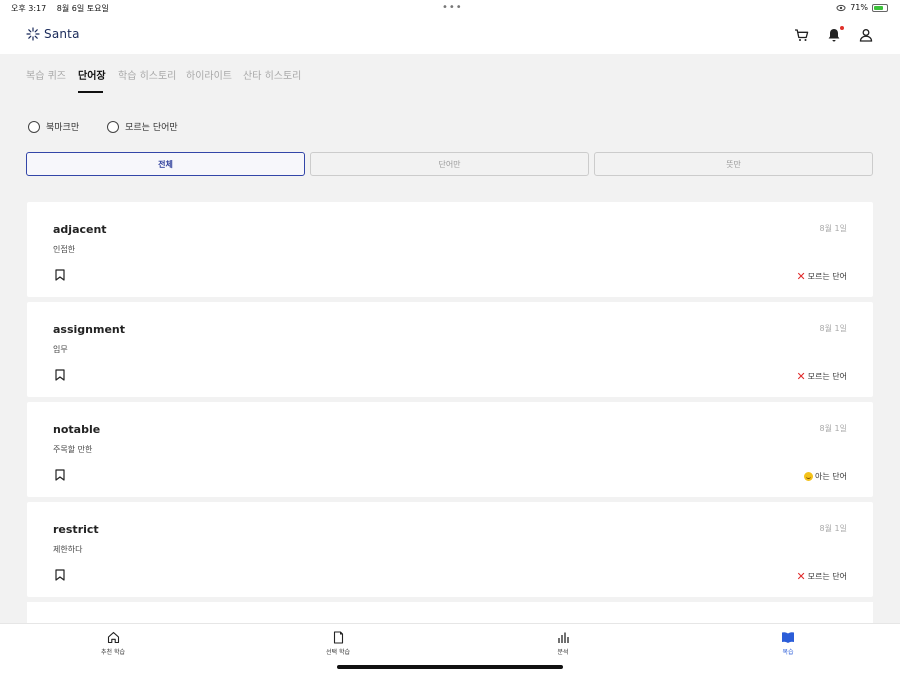 Image resolution: width=900 pixels, height=675 pixels. What do you see at coordinates (842, 28) in the screenshot?
I see `notification-dot` at bounding box center [842, 28].